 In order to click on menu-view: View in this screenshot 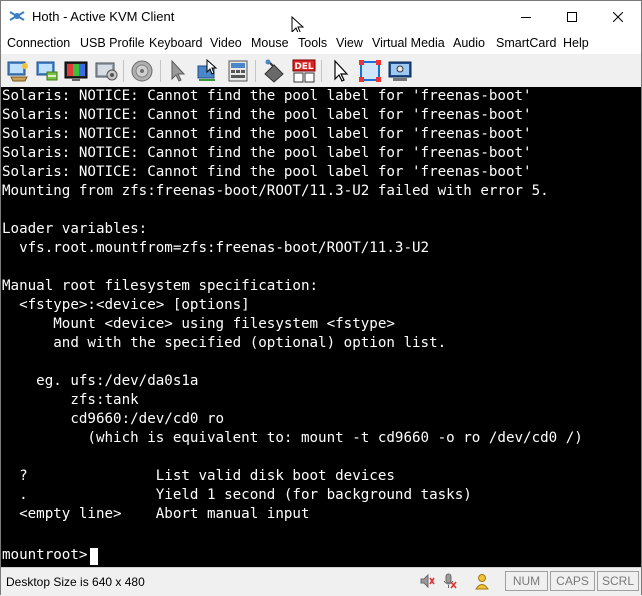, I will do `click(349, 43)`.